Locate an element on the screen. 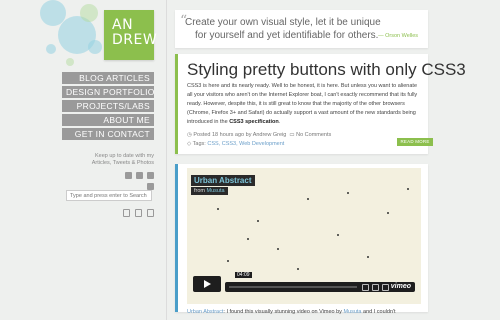  tag-icon: ◇ is located at coordinates (189, 144).